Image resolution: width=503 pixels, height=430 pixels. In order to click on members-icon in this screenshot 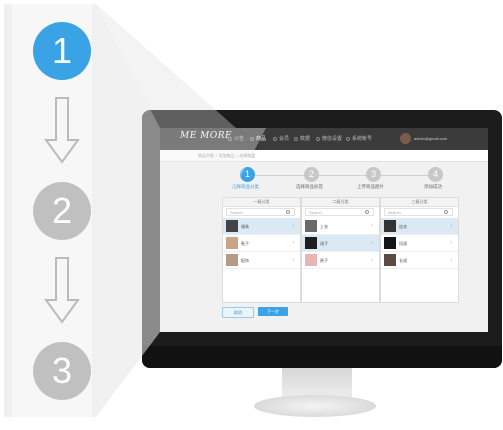, I will do `click(275, 138)`.